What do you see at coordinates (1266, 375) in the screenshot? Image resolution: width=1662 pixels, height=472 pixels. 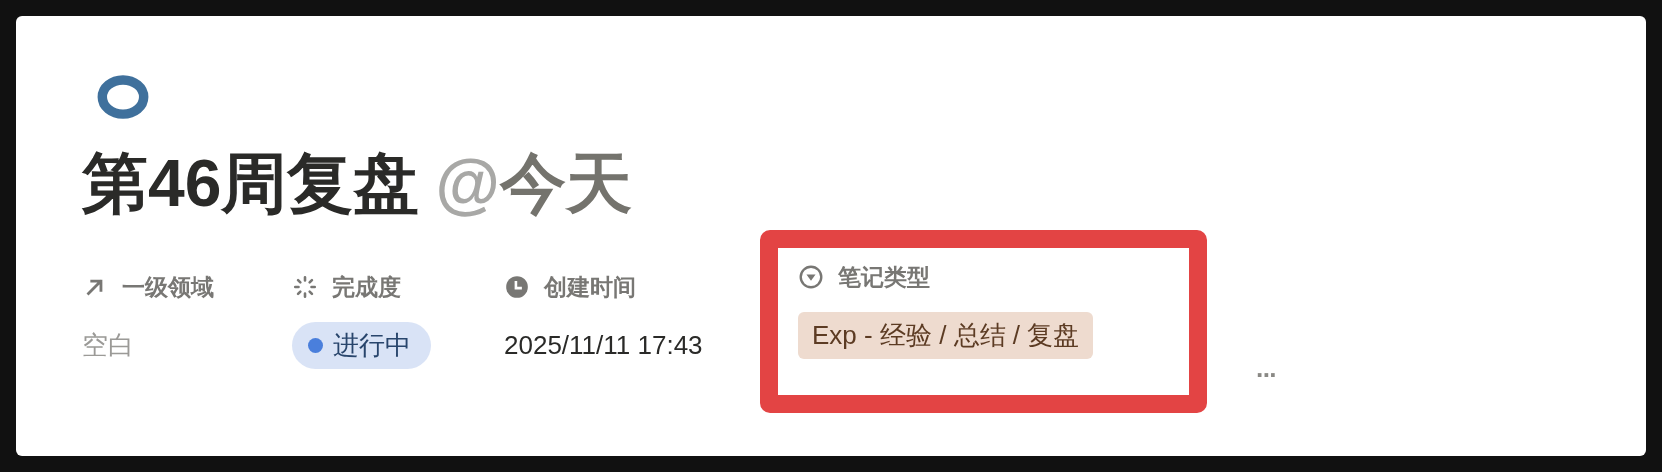 I see `more-button: ···` at bounding box center [1266, 375].